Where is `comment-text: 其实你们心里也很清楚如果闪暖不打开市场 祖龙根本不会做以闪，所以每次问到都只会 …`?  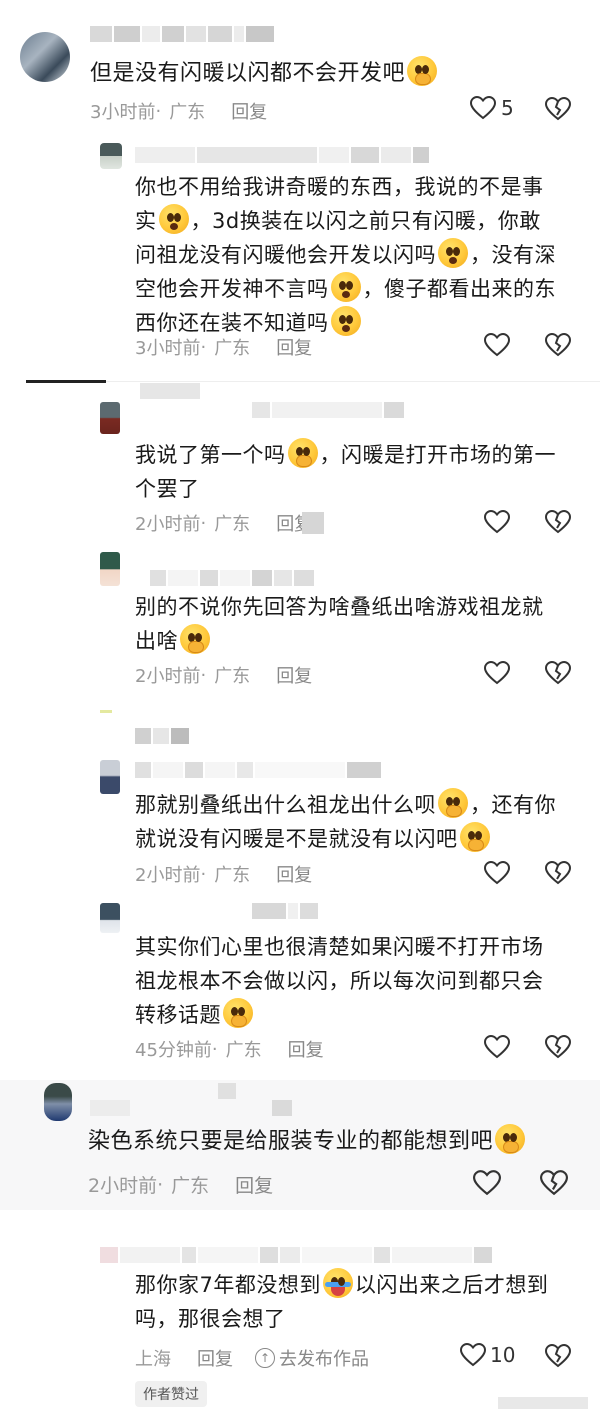 comment-text: 其实你们心里也很清楚如果闪暖不打开市场 祖龙根本不会做以闪，所以每次问到都只会 … is located at coordinates (339, 981).